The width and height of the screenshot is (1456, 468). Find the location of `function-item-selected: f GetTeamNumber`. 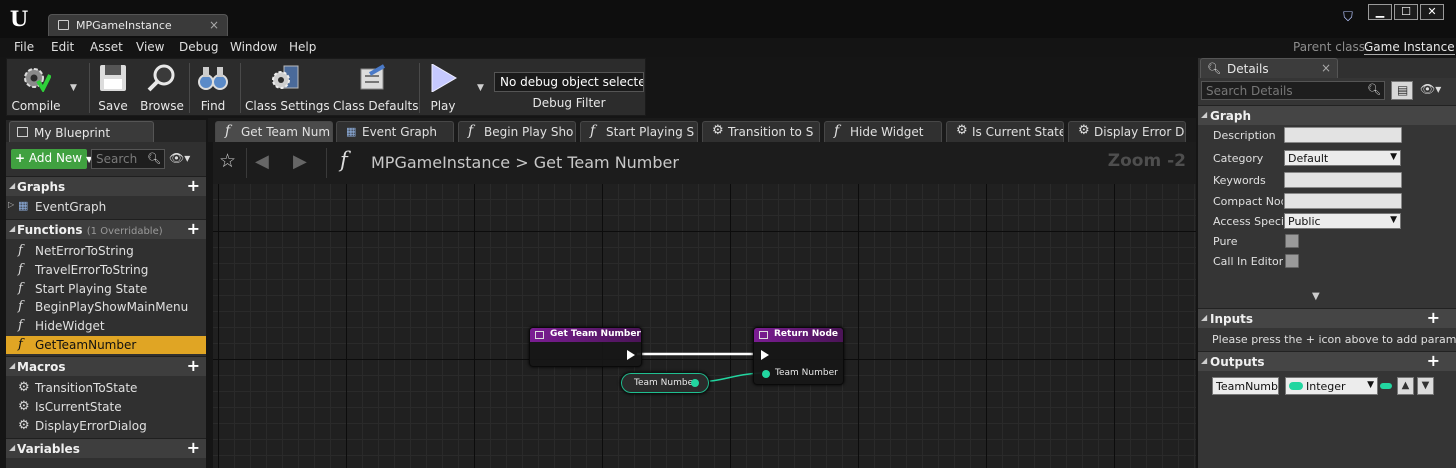

function-item-selected: f GetTeamNumber is located at coordinates (106, 345).